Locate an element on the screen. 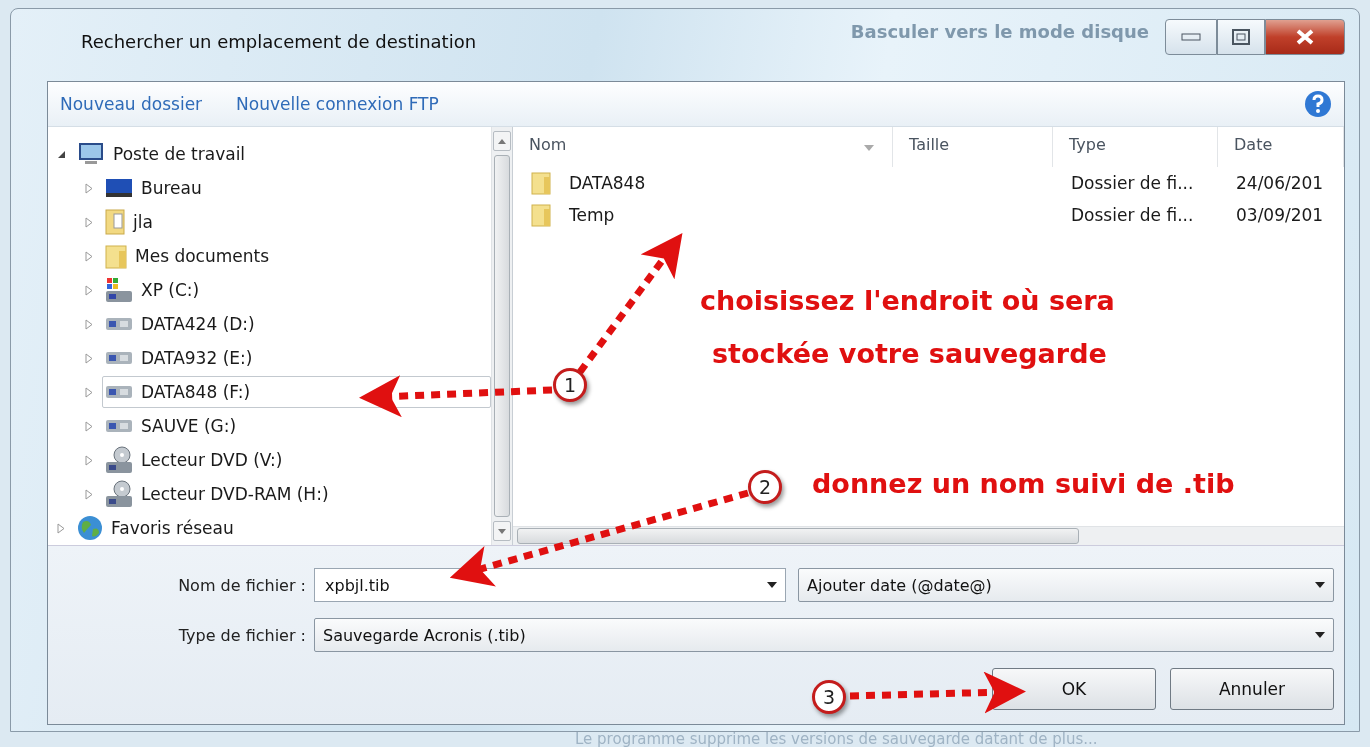 This screenshot has height=747, width=1370. toolbar-link: Nouveau dossier is located at coordinates (131, 104).